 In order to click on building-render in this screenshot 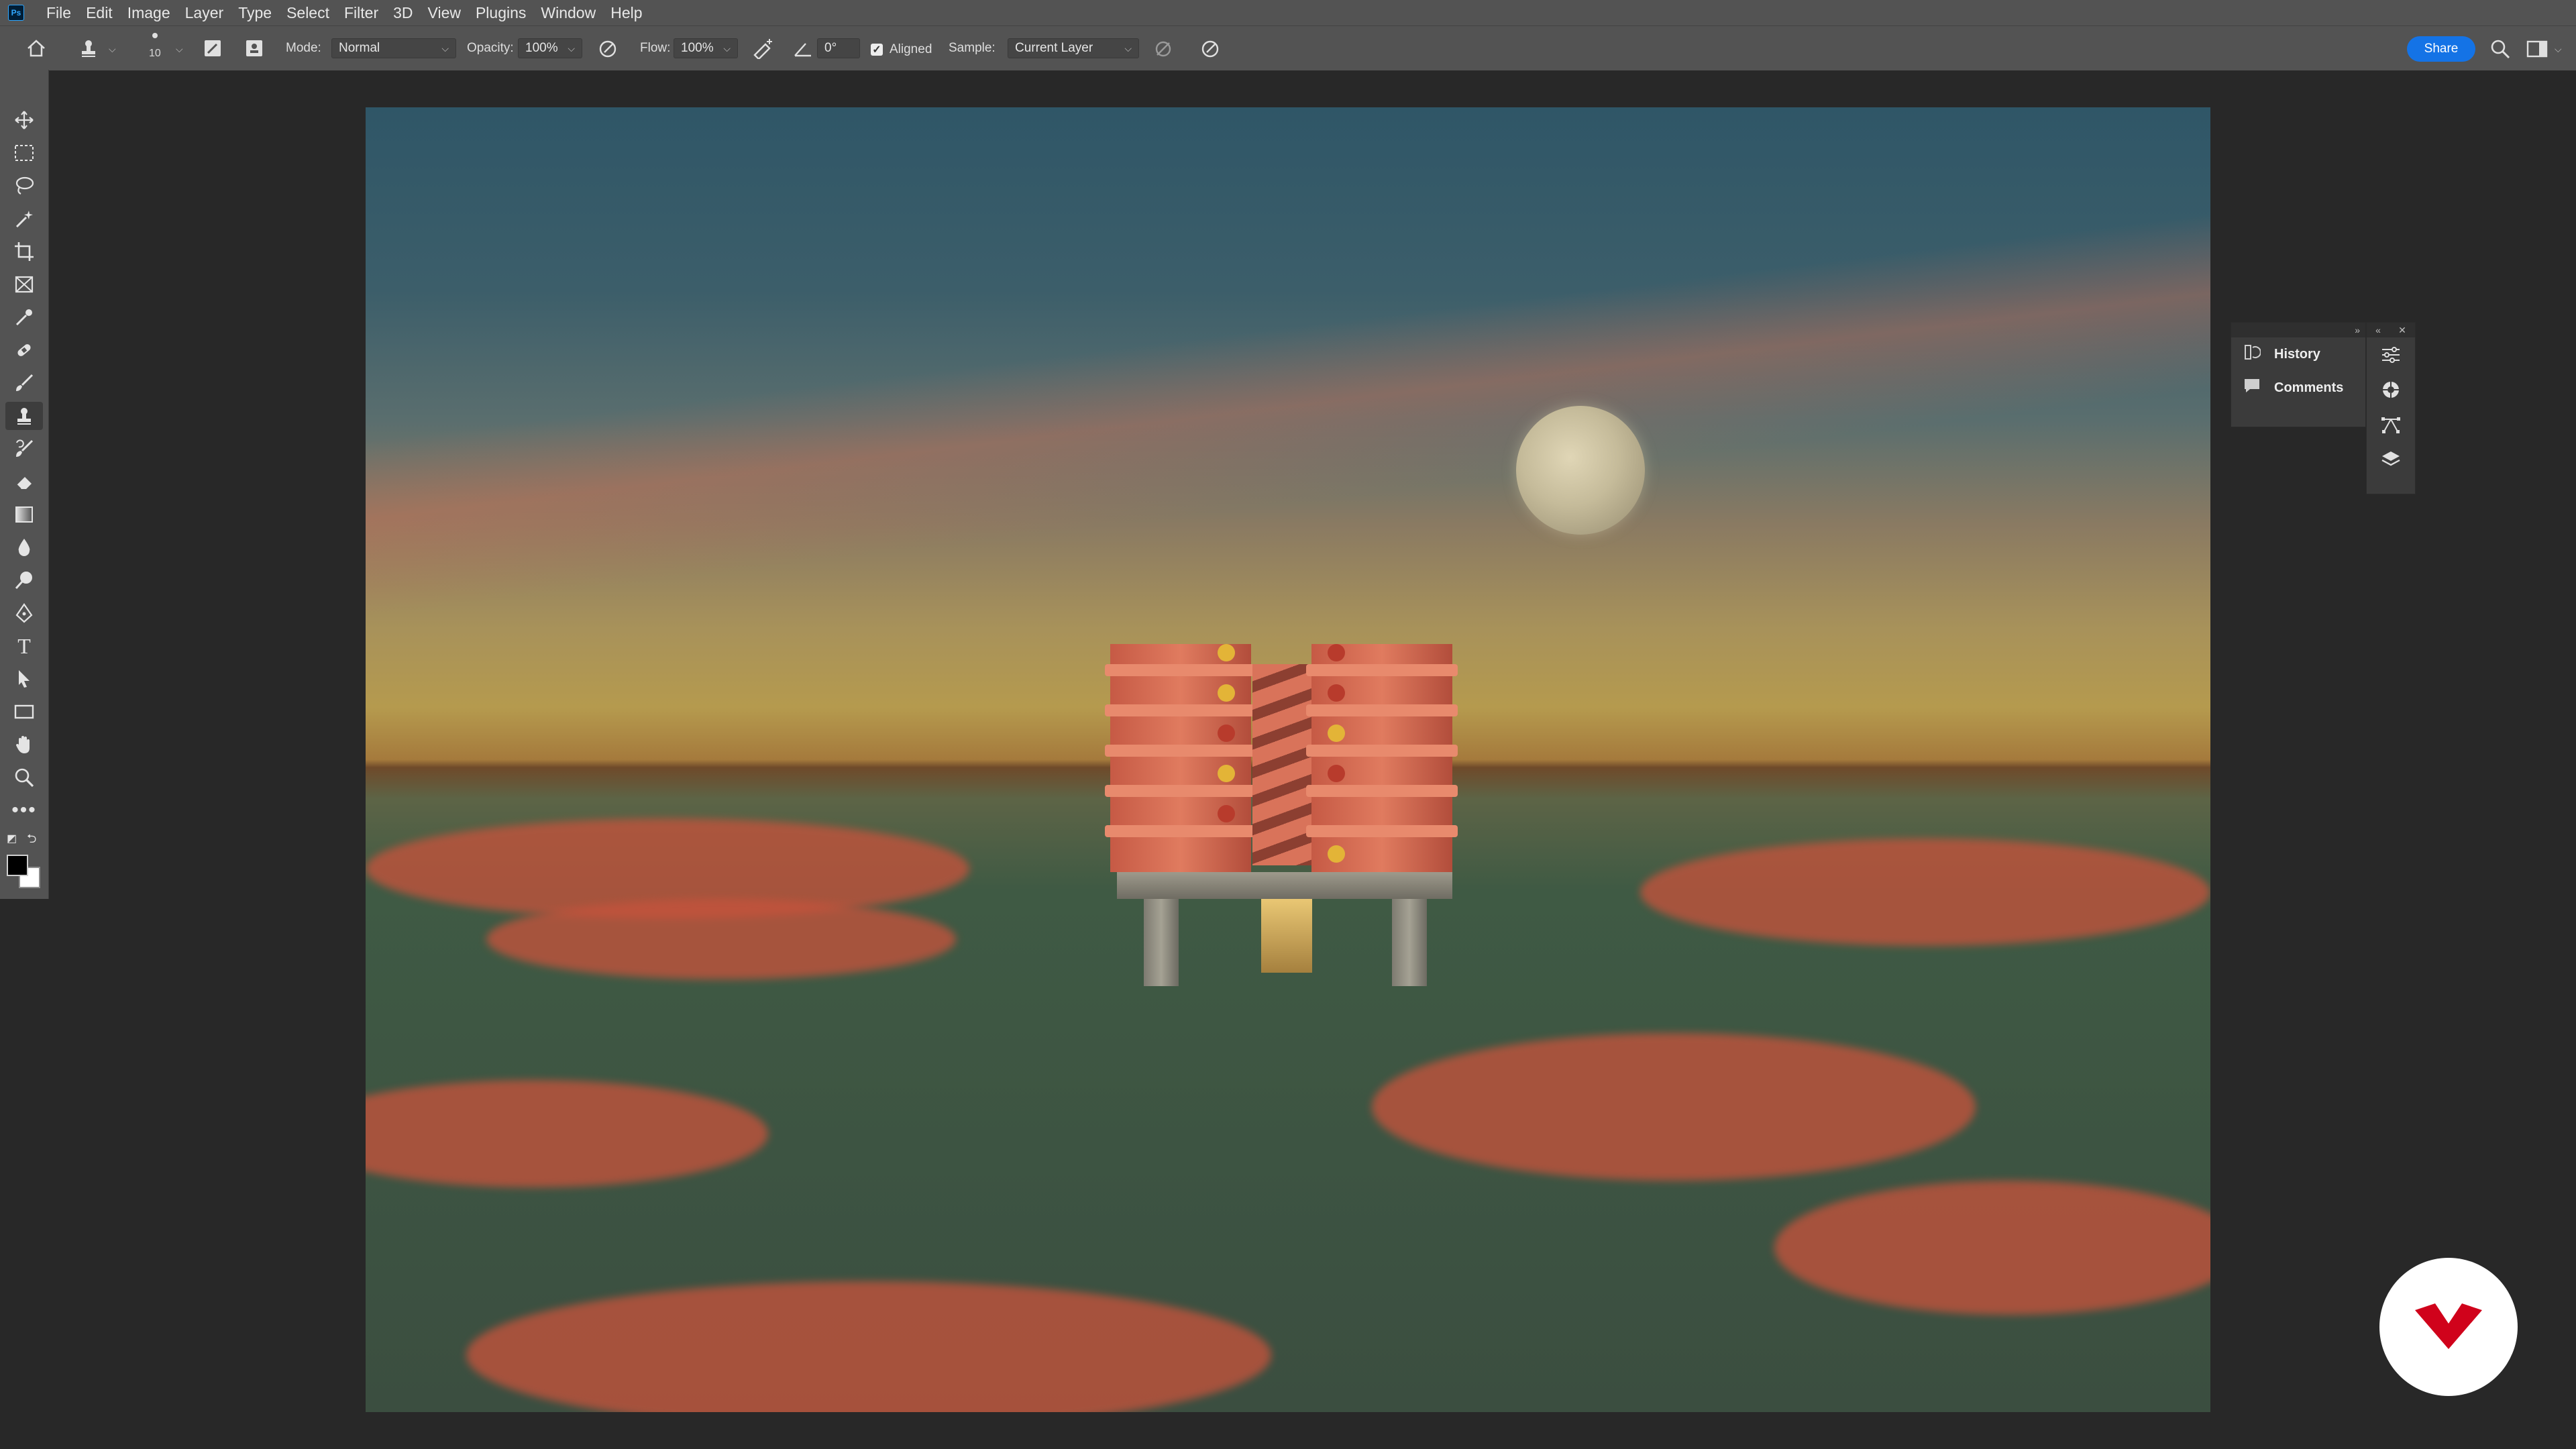, I will do `click(1282, 858)`.